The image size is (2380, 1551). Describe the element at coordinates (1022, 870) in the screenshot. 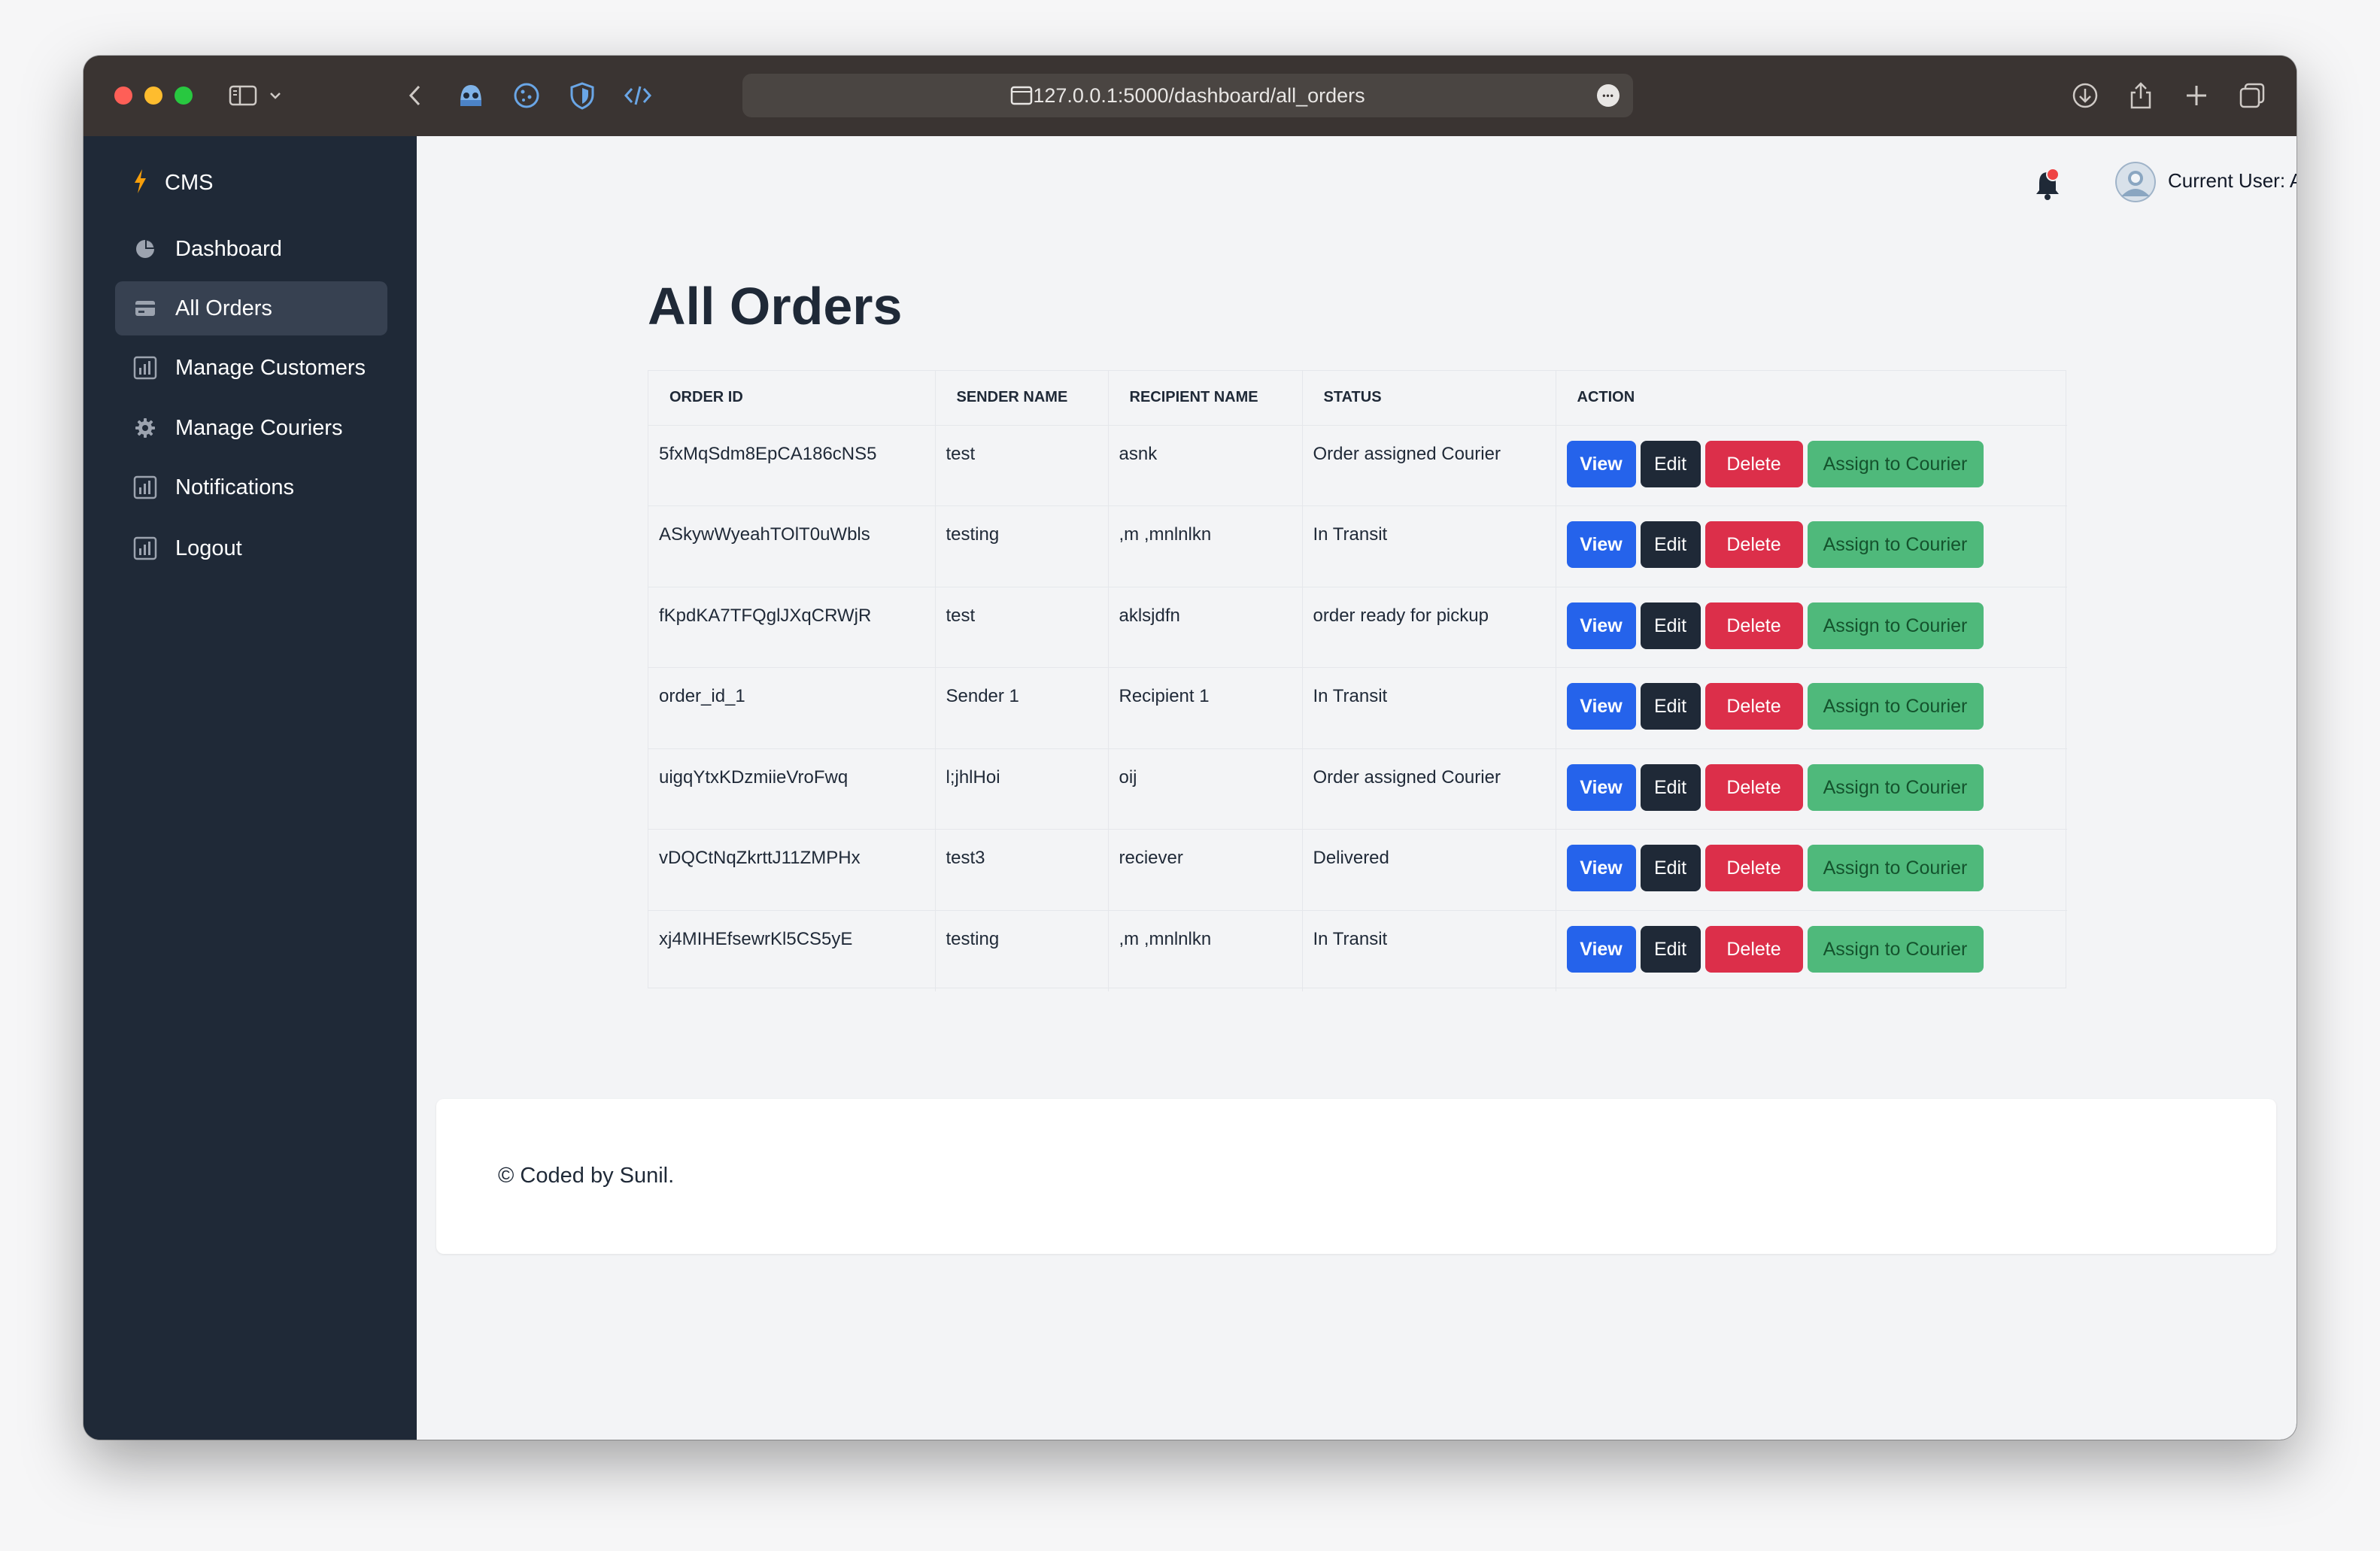

I see `sender-name-cell: test3` at that location.